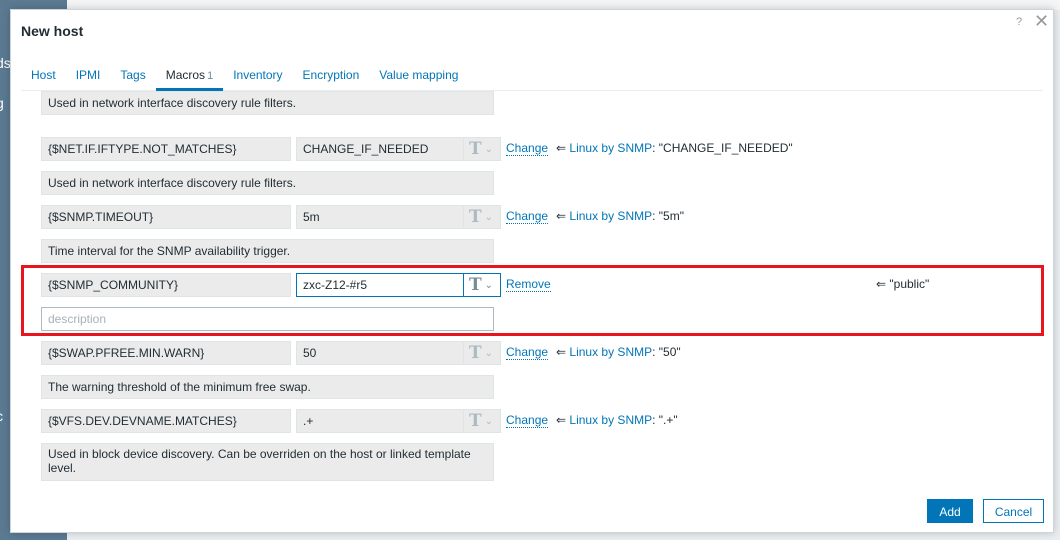 The image size is (1060, 540). What do you see at coordinates (88, 76) in the screenshot?
I see `tab-ipmi: IPMI` at bounding box center [88, 76].